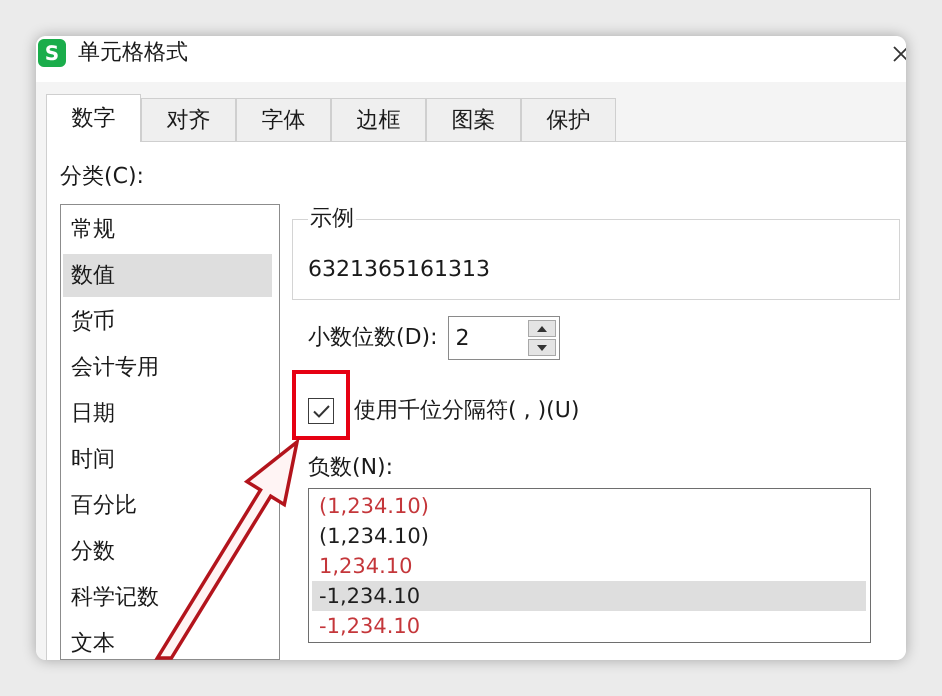  Describe the element at coordinates (378, 120) in the screenshot. I see `tab: 边框` at that location.